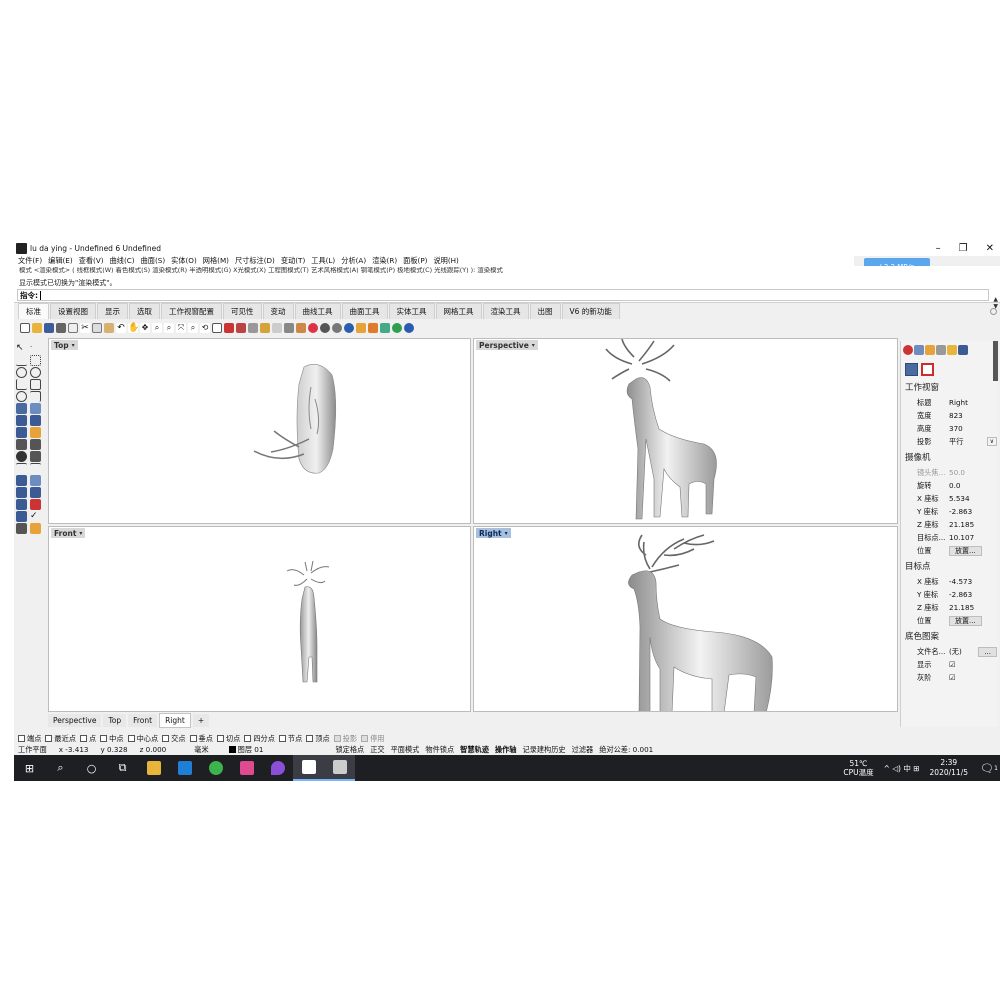  What do you see at coordinates (21, 444) in the screenshot?
I see `dimension-icon` at bounding box center [21, 444].